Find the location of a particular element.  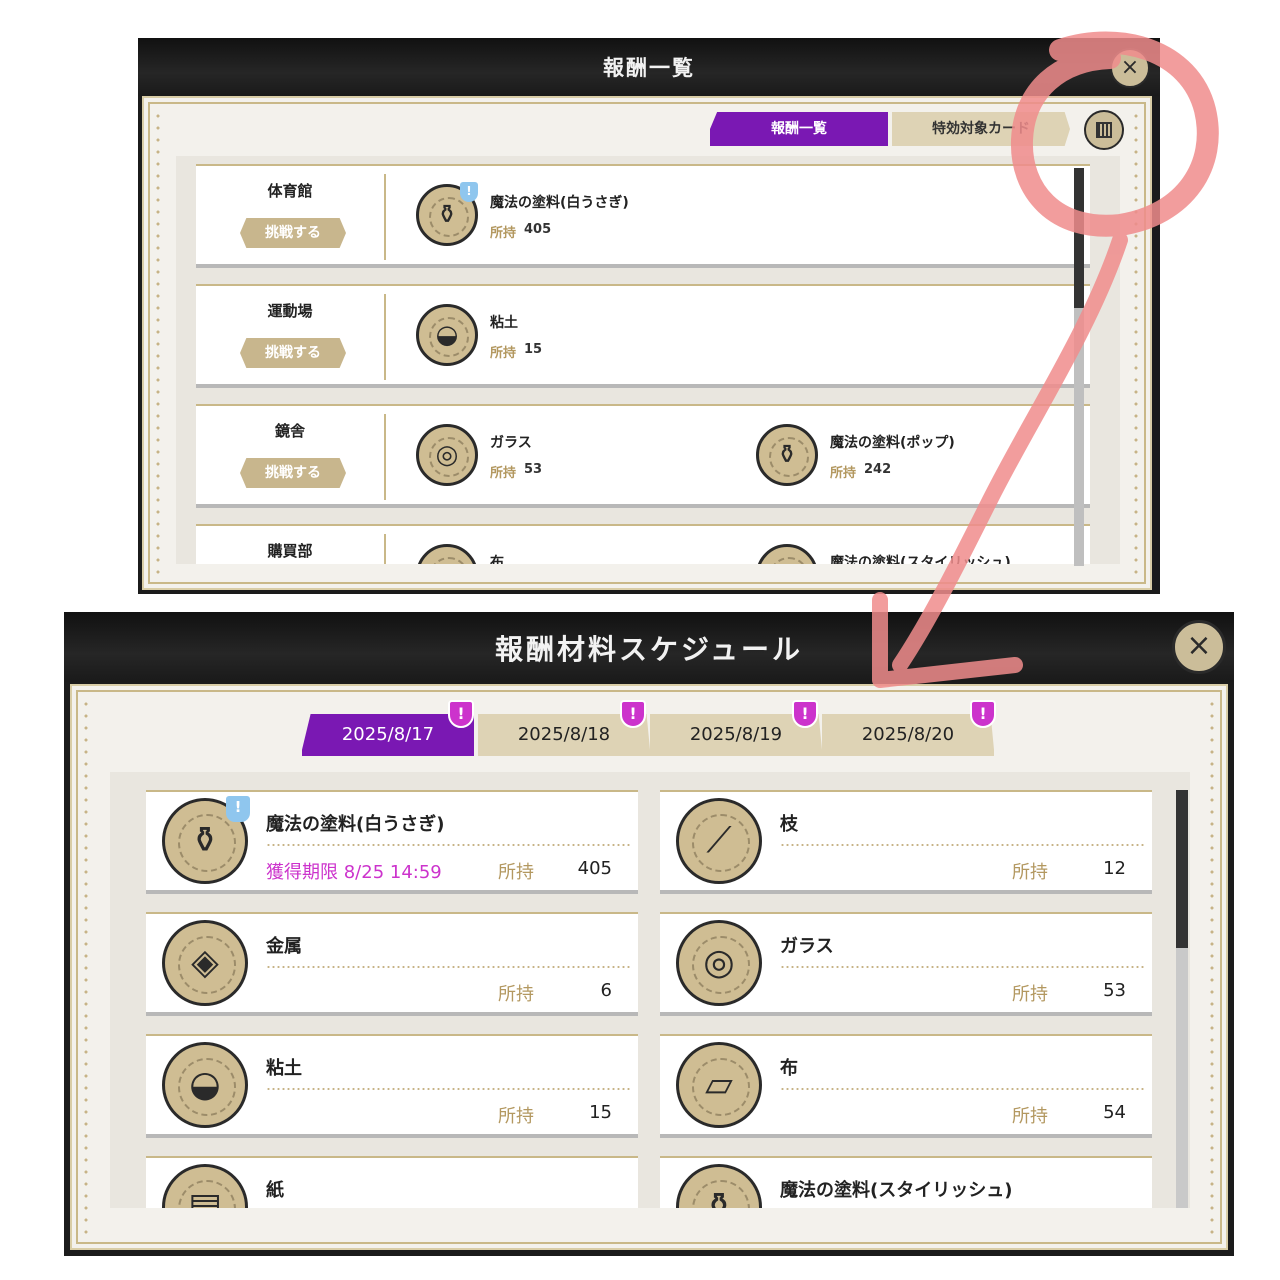

acquire-deadline: 獲得期限 8/25 14:59 is located at coordinates (354, 872).